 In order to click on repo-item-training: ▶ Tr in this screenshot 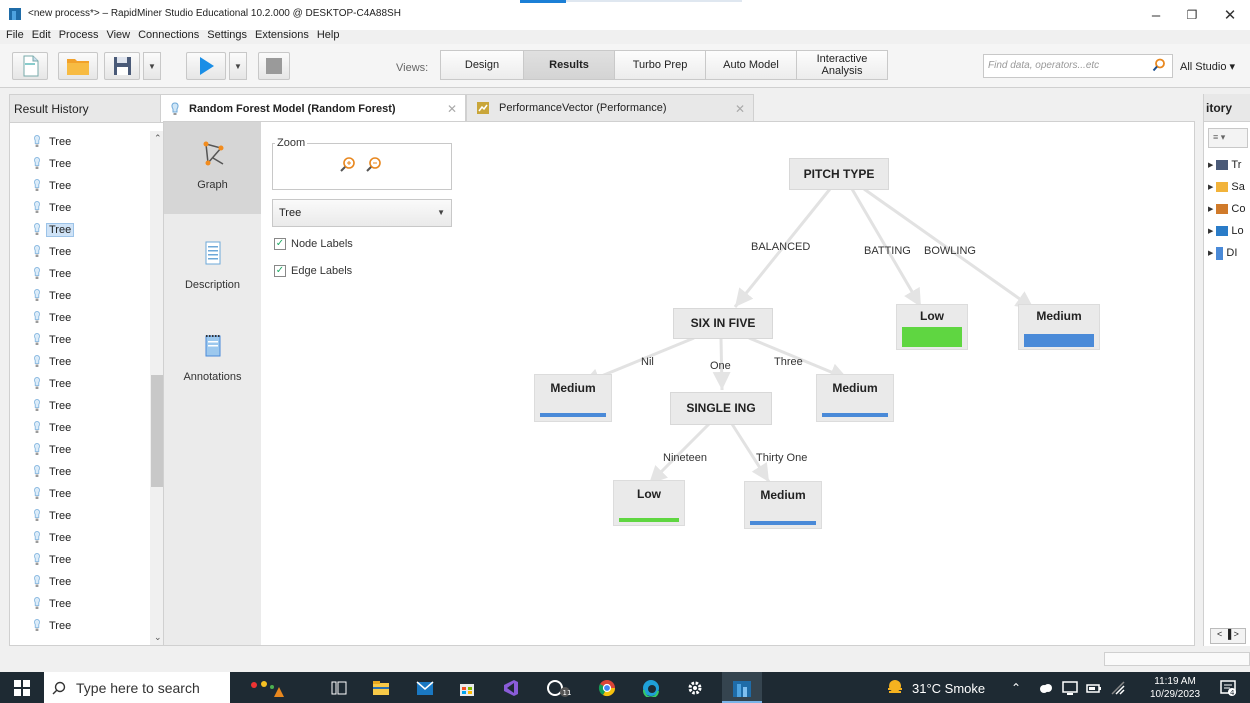, I will do `click(1227, 165)`.